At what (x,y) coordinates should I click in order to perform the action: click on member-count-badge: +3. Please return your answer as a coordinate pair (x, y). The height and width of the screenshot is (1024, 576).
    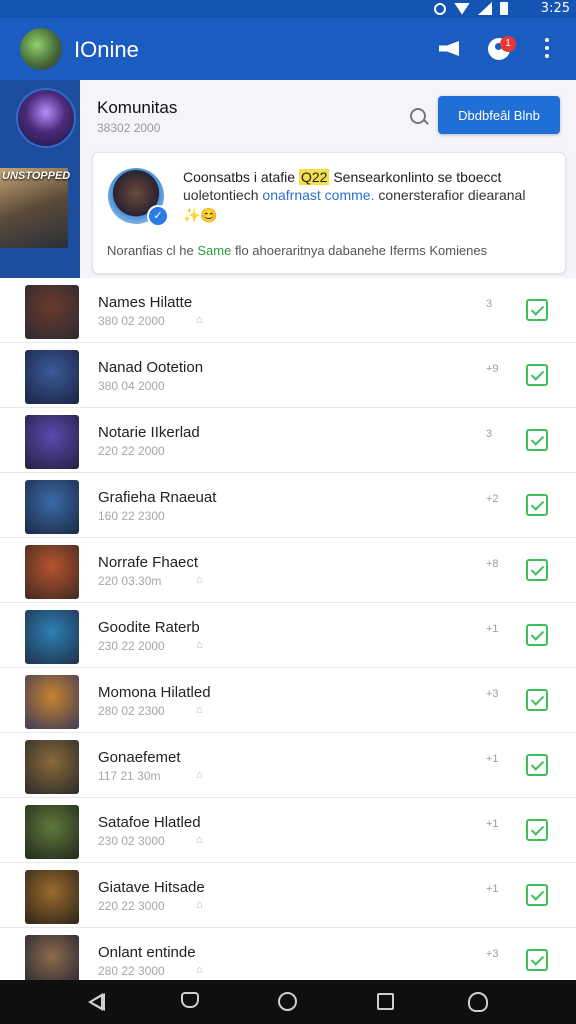
    Looking at the image, I should click on (492, 694).